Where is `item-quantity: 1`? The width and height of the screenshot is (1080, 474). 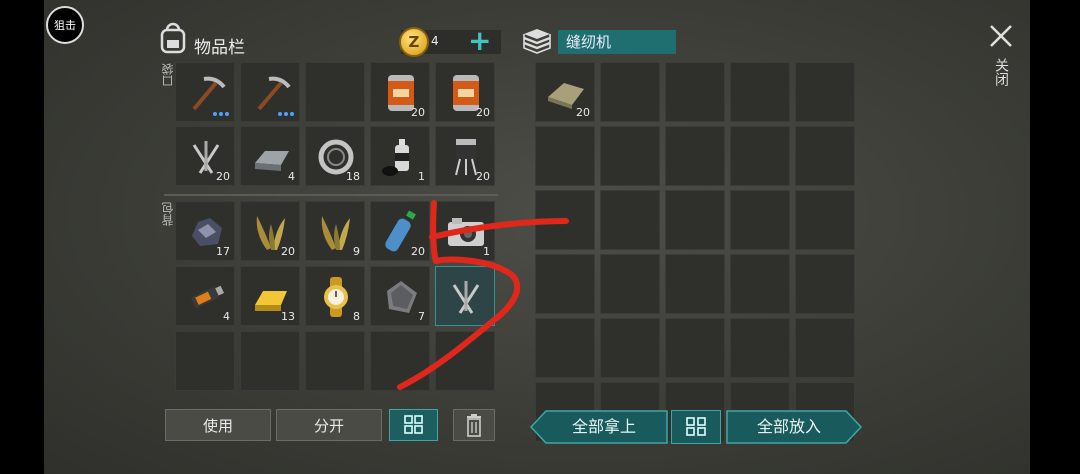 item-quantity: 1 is located at coordinates (421, 176).